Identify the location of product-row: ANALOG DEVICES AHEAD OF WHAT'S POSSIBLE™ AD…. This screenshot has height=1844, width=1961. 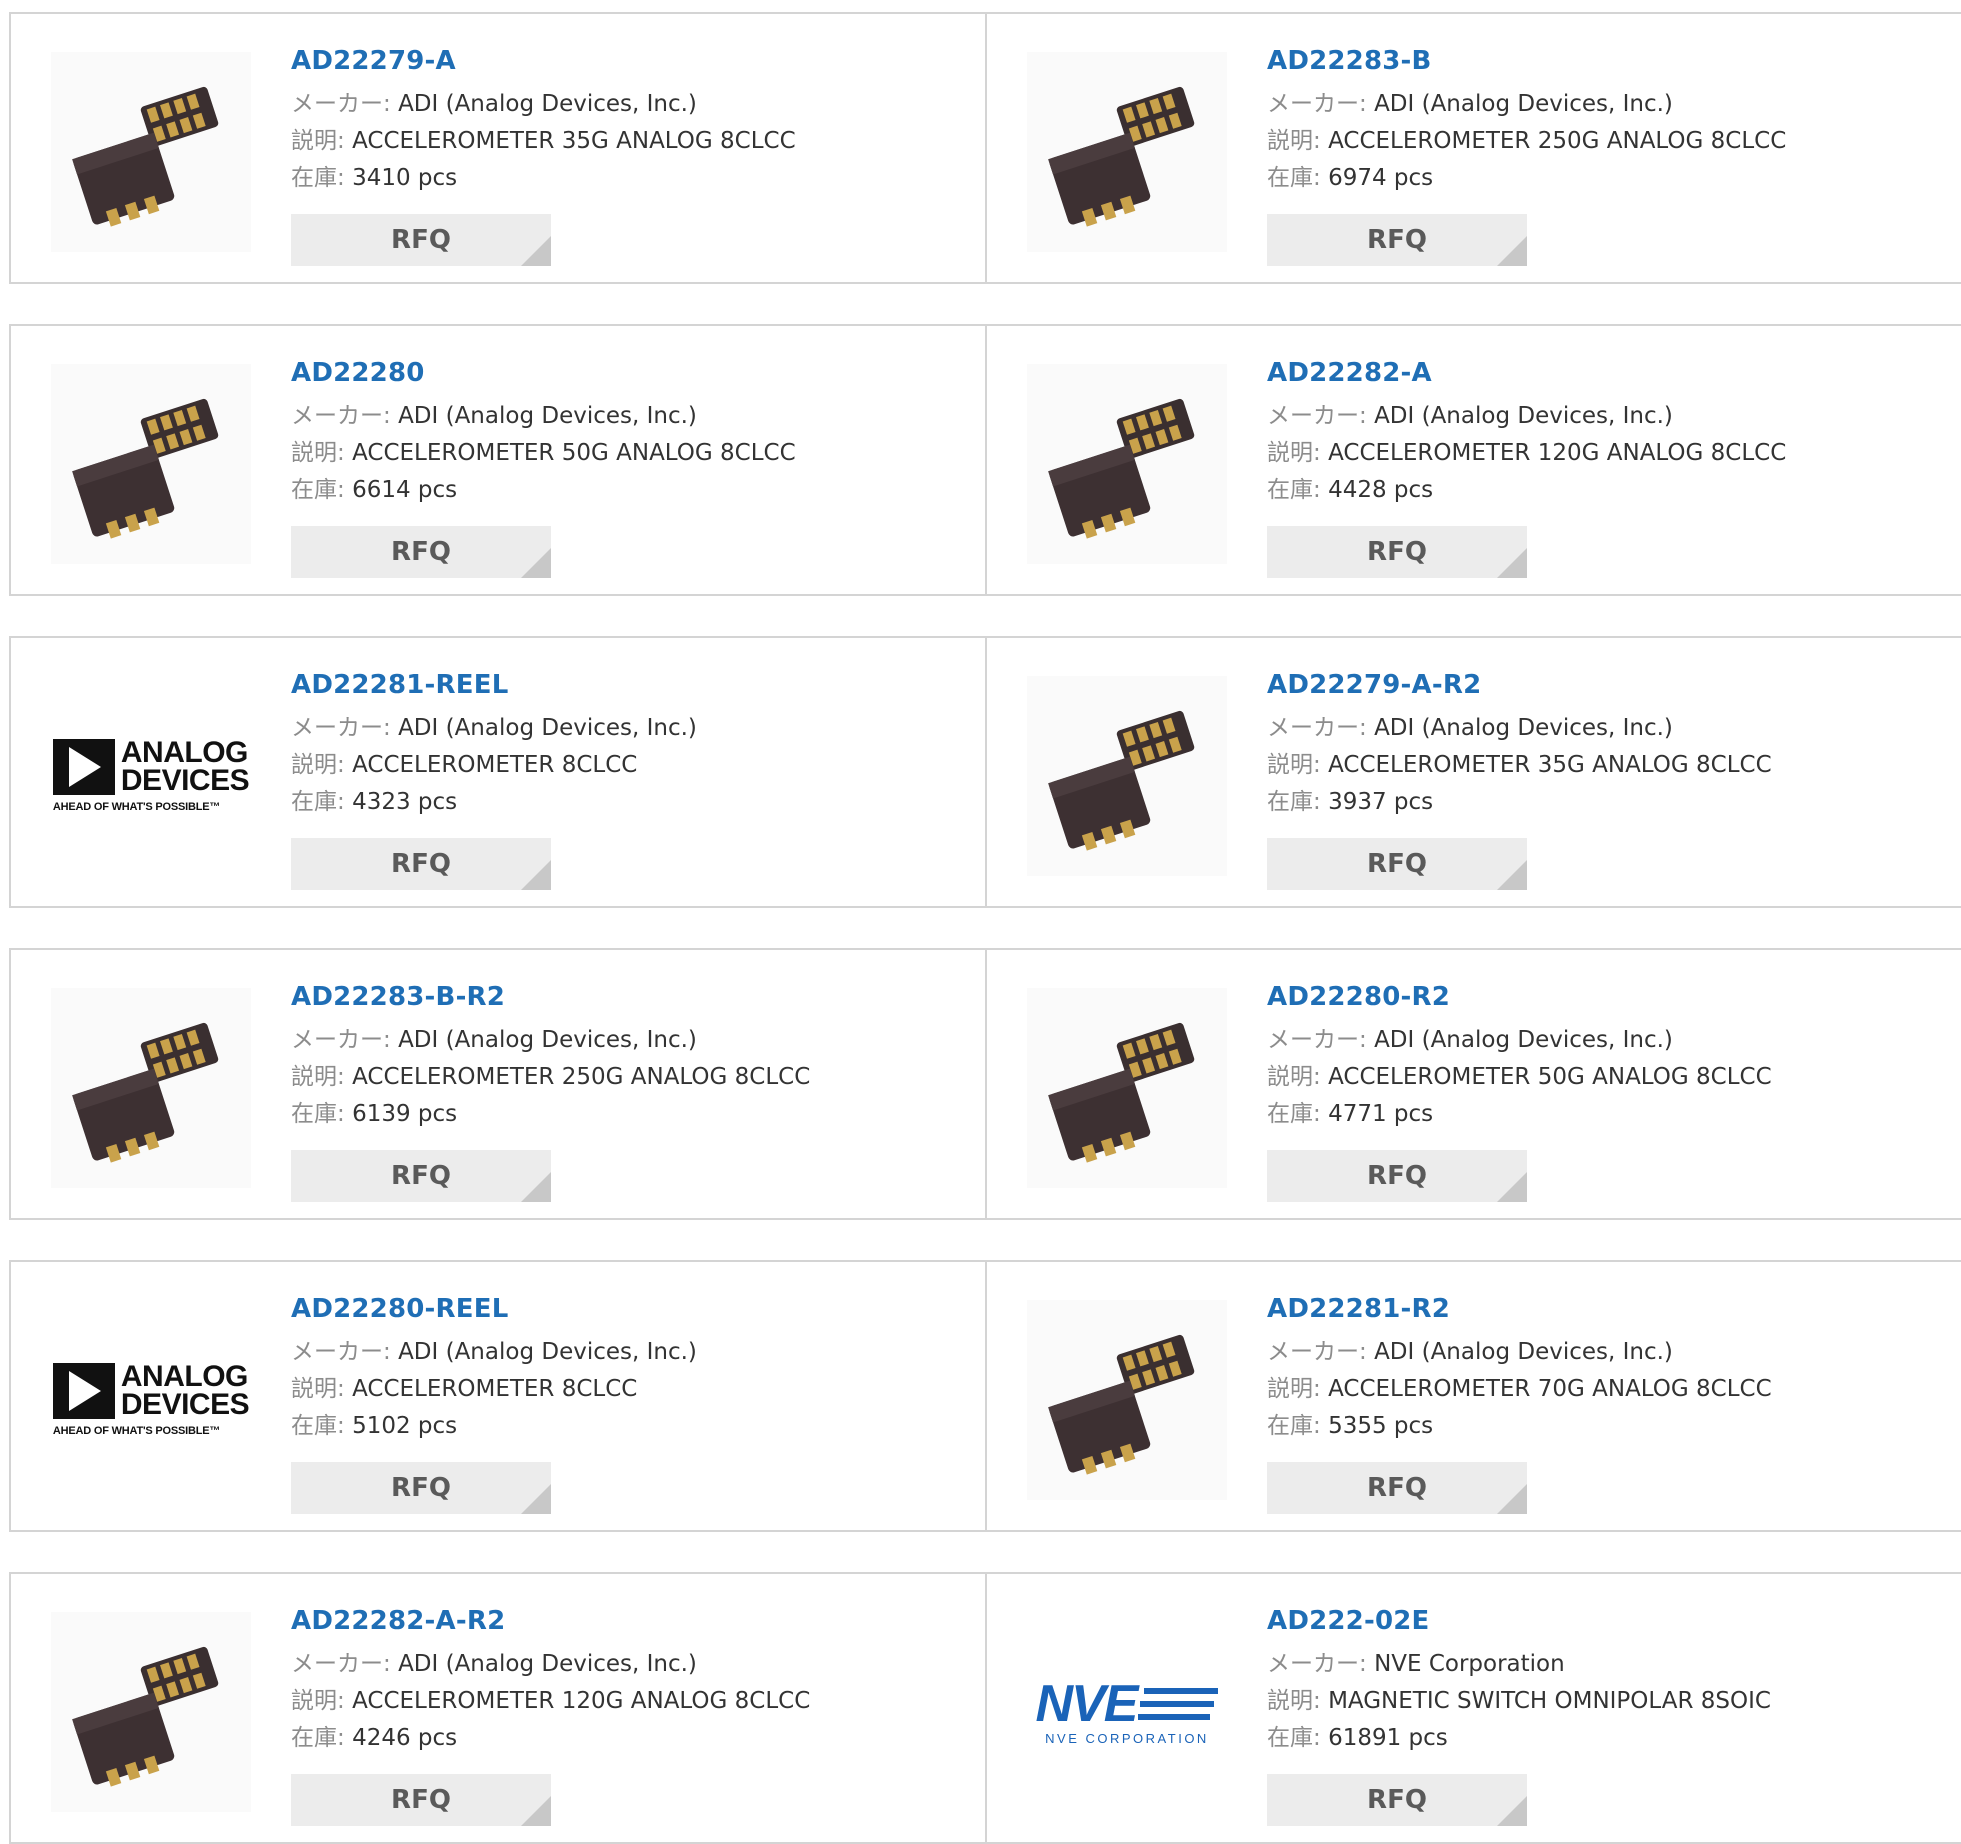
(985, 772).